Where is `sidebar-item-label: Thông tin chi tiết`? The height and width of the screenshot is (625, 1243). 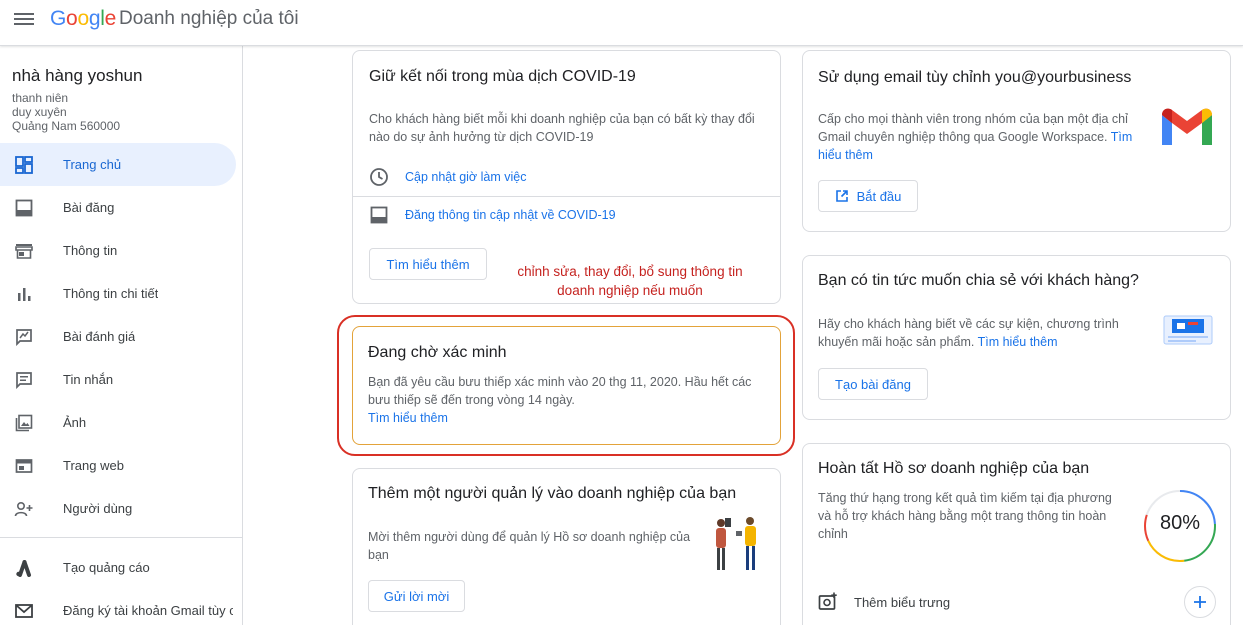 sidebar-item-label: Thông tin chi tiết is located at coordinates (111, 293).